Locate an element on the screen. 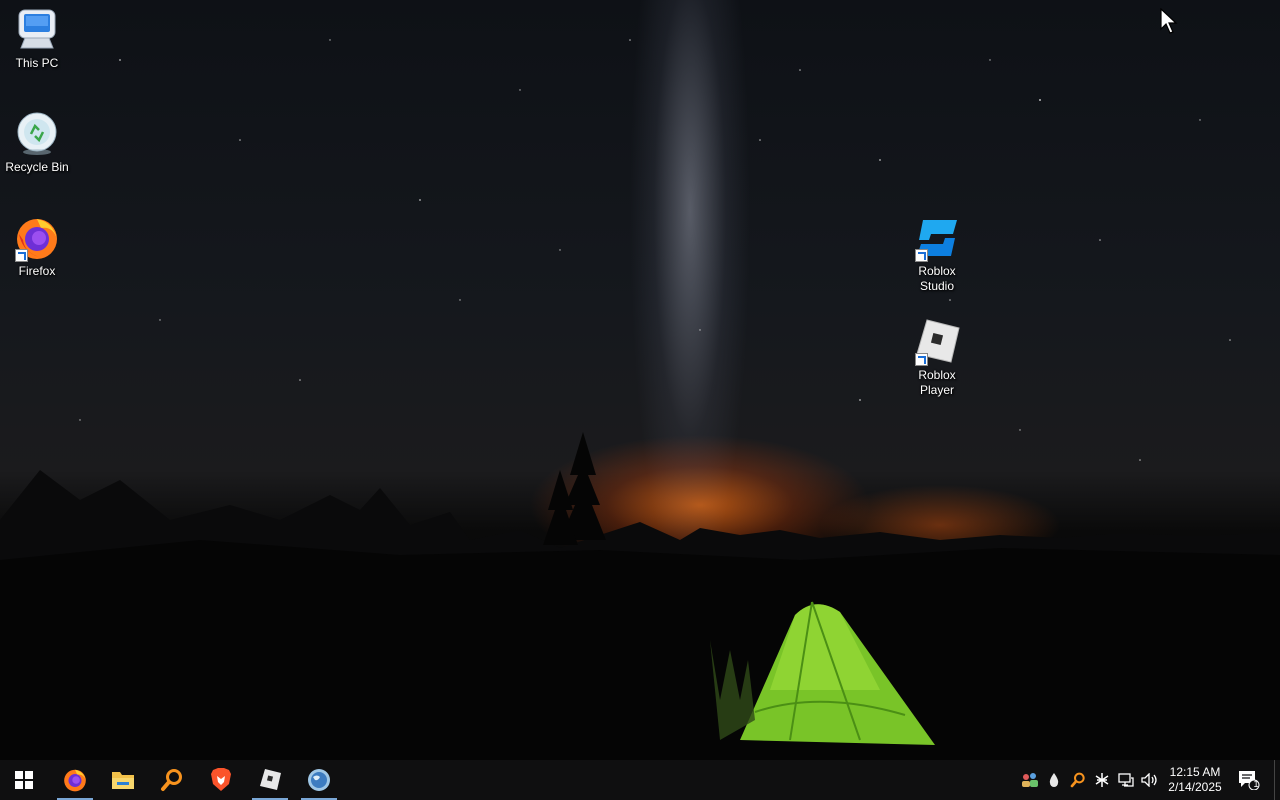  desktop-icon-roblox-studio: Roblox Studio is located at coordinates (937, 254).